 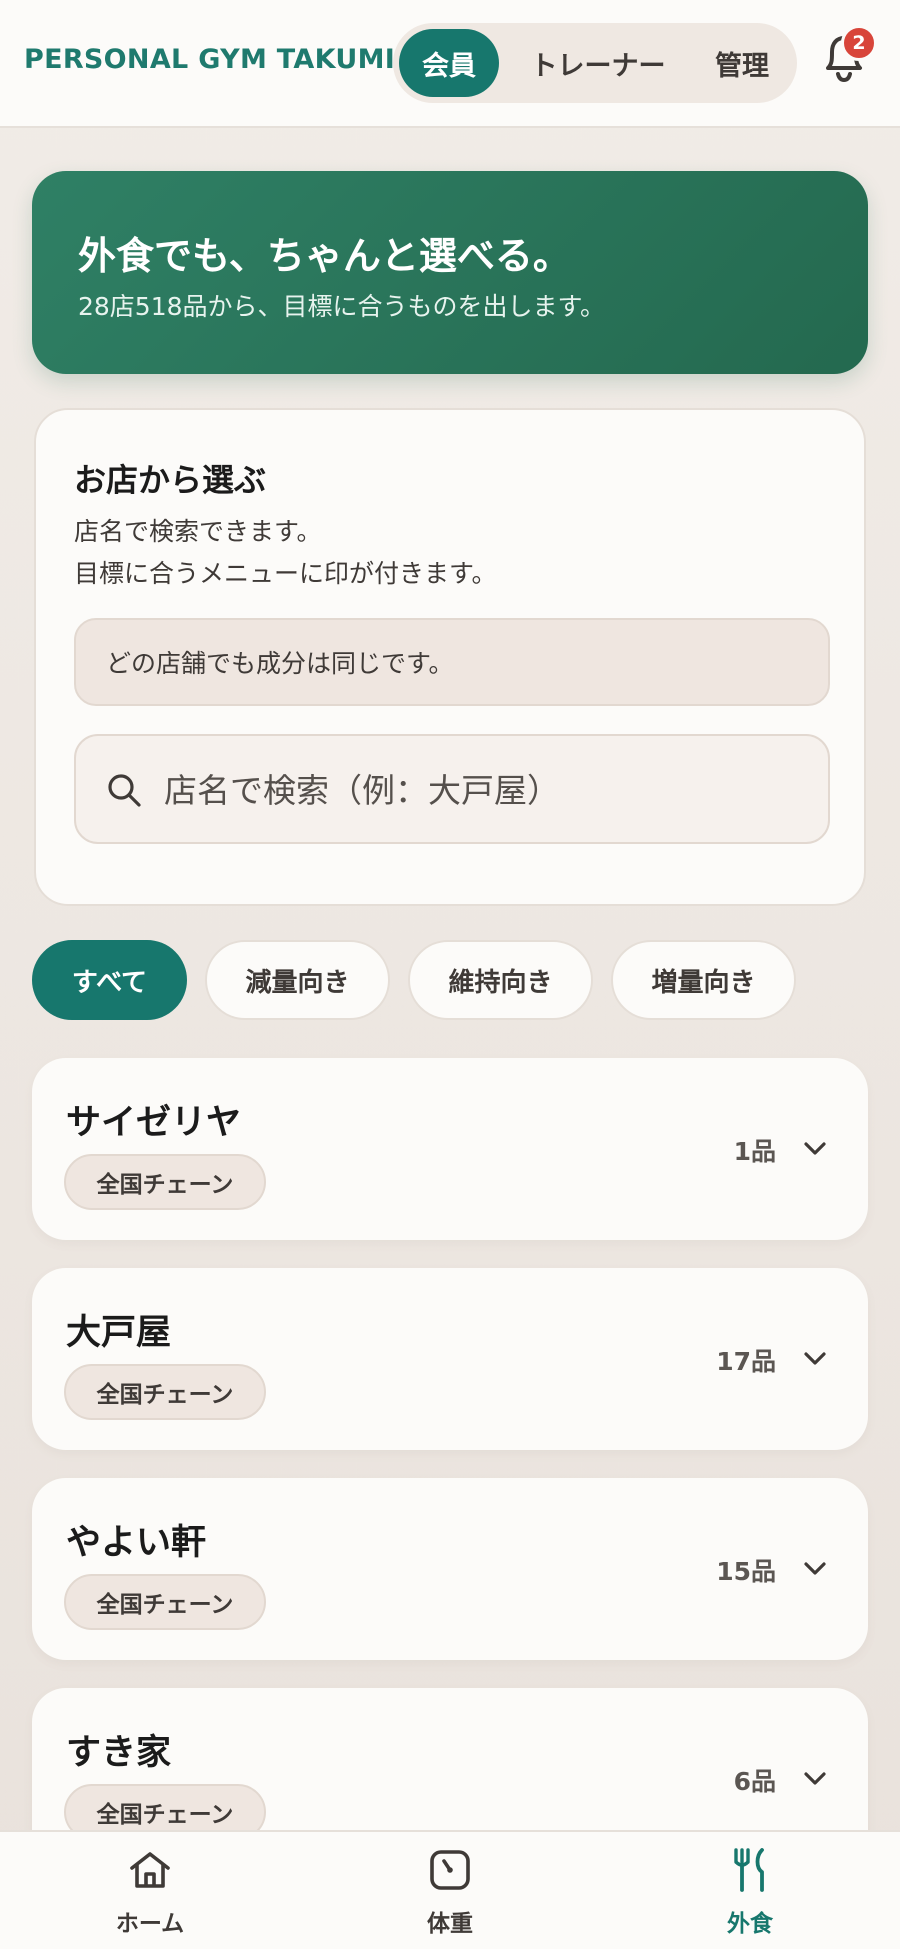 I want to click on tab-admin: 管理, so click(x=742, y=63).